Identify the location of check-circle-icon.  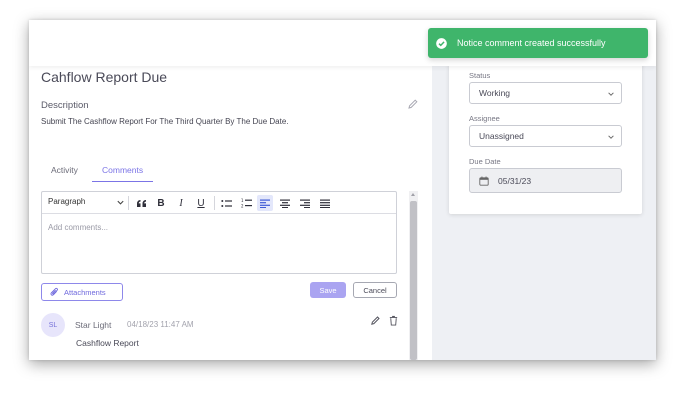
(441, 43).